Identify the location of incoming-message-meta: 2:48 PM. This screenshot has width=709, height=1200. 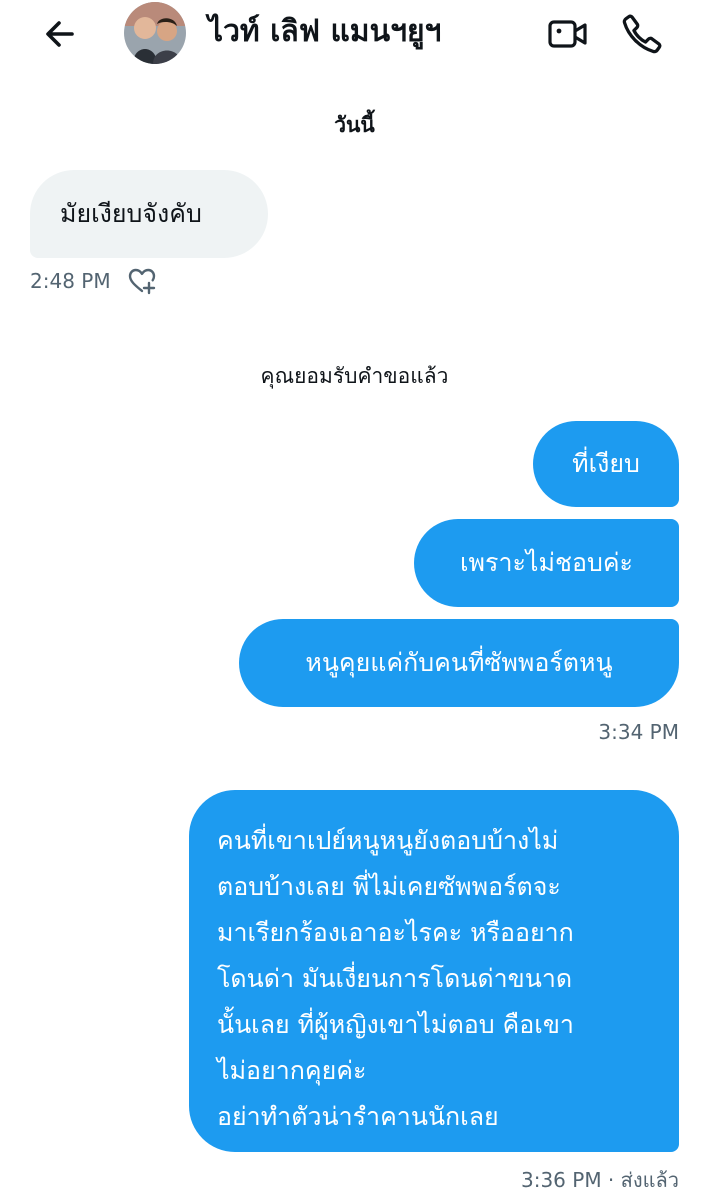
(94, 281).